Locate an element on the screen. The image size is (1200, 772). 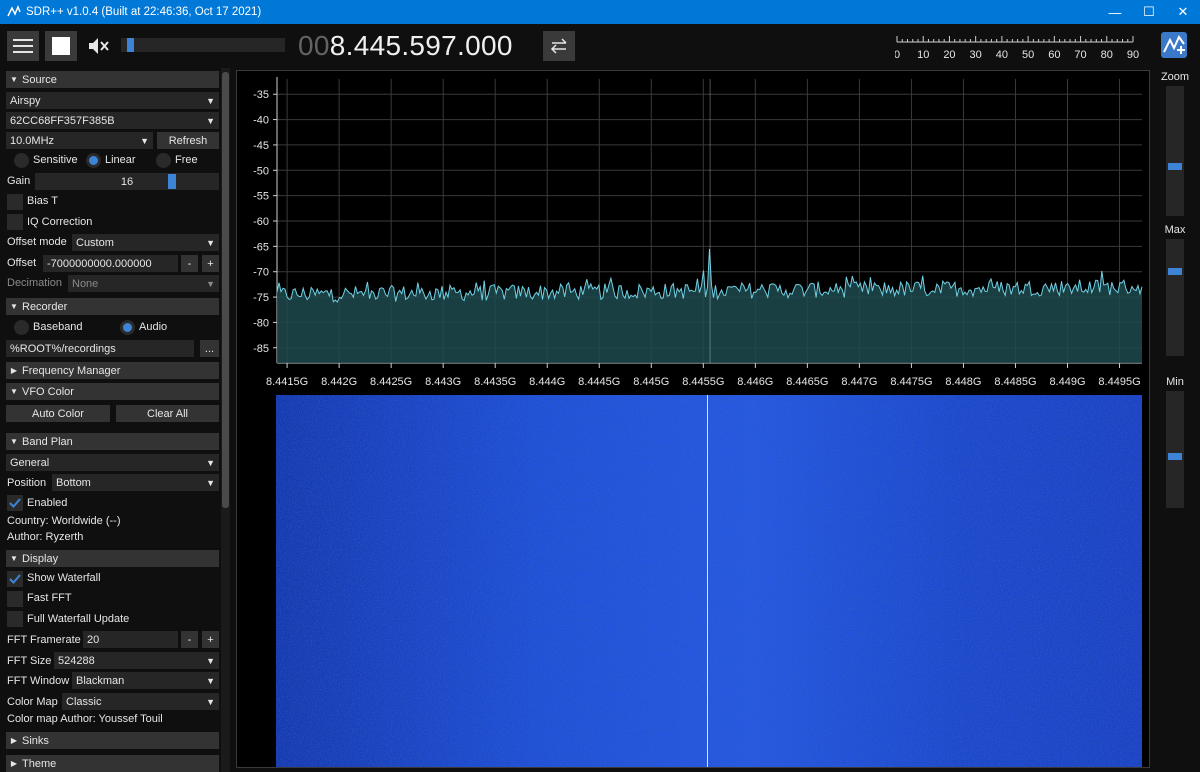
fft-x-tick-label: 8.443G is located at coordinates (443, 382).